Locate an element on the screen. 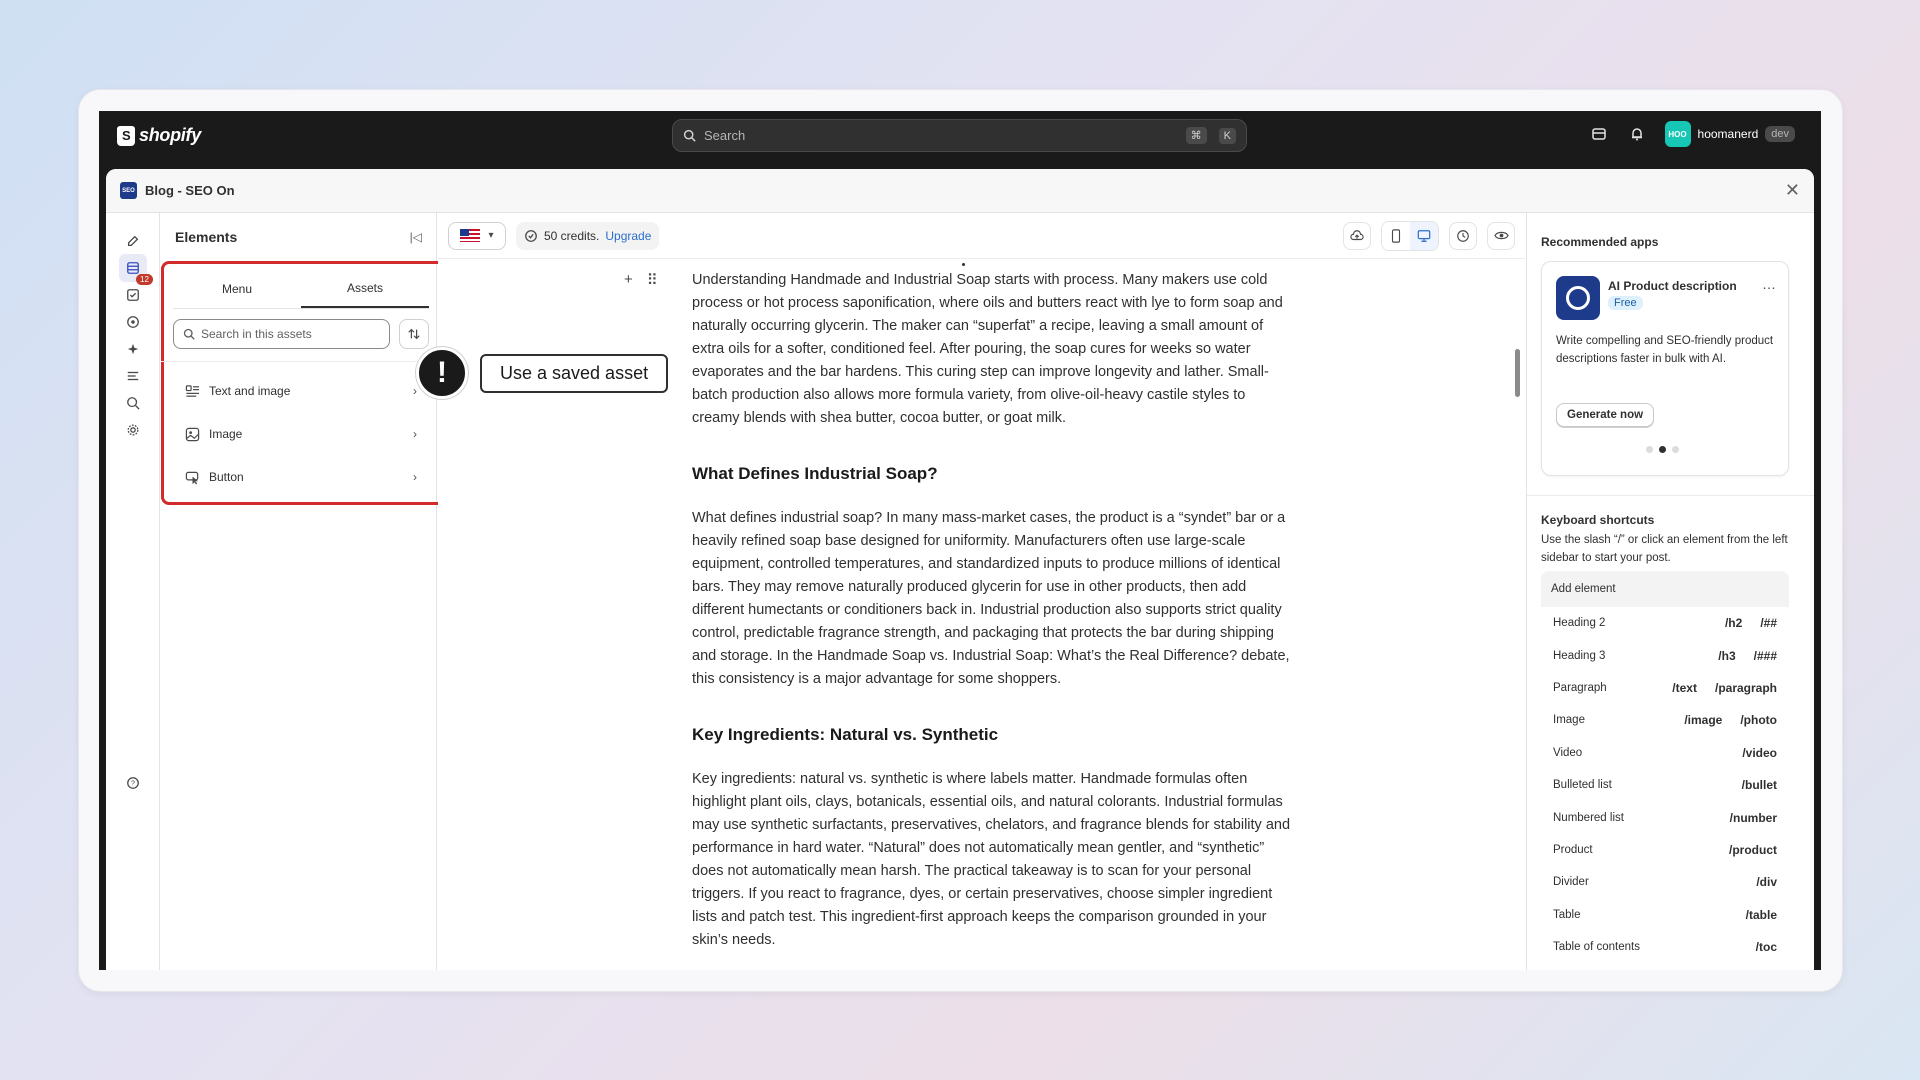 This screenshot has height=1080, width=1920. tab-assets: Assets is located at coordinates (365, 288).